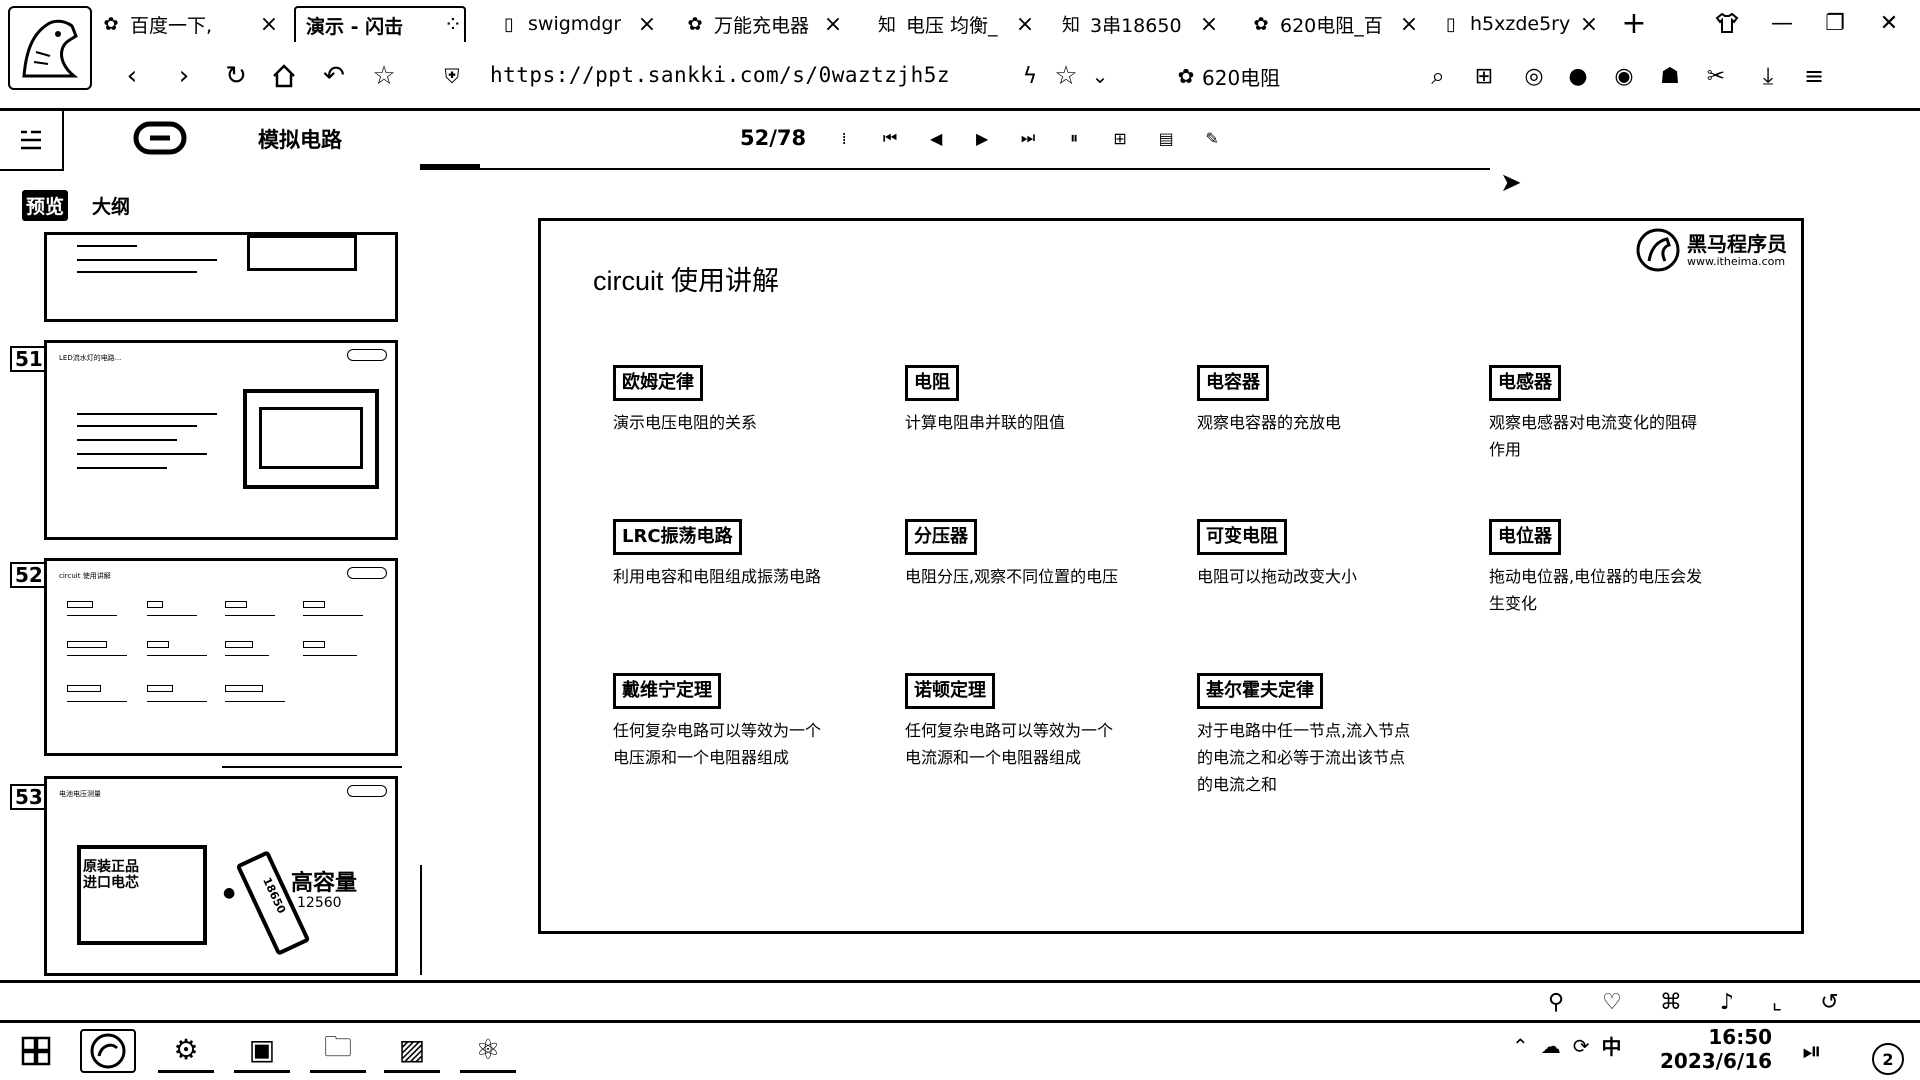 The height and width of the screenshot is (1080, 1920). Describe the element at coordinates (738, 722) in the screenshot. I see `topic-thevenin: 戴维宁定理 任何复杂电路可以等效为一个电压源和一个电阻器组成` at that location.